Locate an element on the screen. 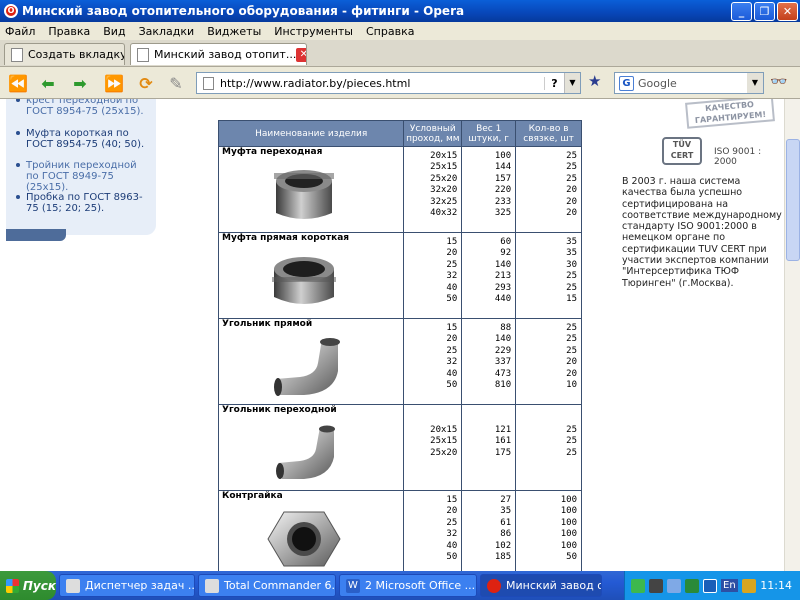 The image size is (800, 600). section-title: Муфта переходная is located at coordinates (311, 152).